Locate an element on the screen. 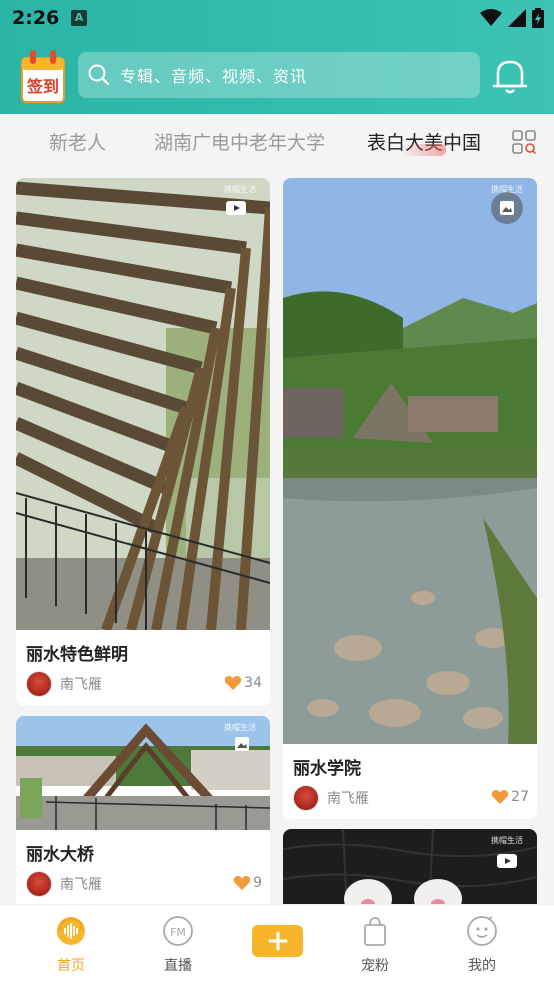 The height and width of the screenshot is (984, 554). tab-new-elderly: 新老人 is located at coordinates (77, 141).